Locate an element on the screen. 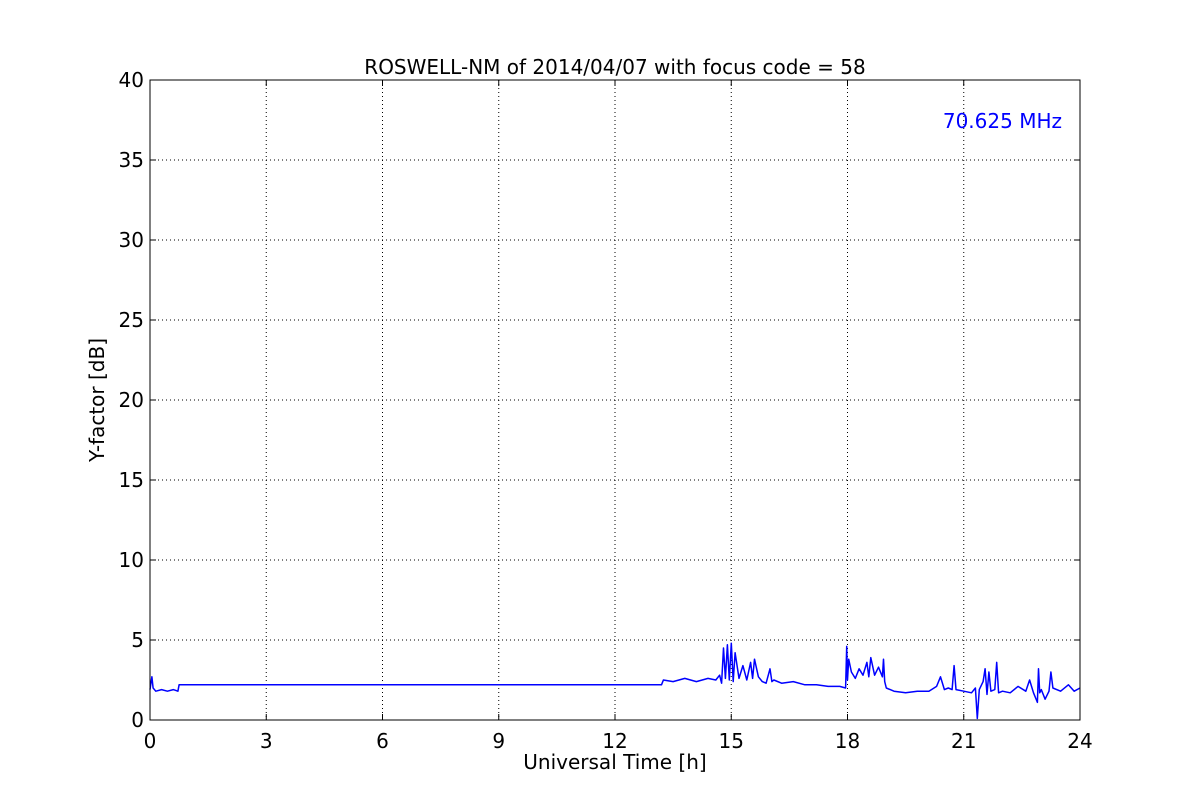 Image resolution: width=1200 pixels, height=800 pixels. y-tick-label: 10 is located at coordinates (131, 560).